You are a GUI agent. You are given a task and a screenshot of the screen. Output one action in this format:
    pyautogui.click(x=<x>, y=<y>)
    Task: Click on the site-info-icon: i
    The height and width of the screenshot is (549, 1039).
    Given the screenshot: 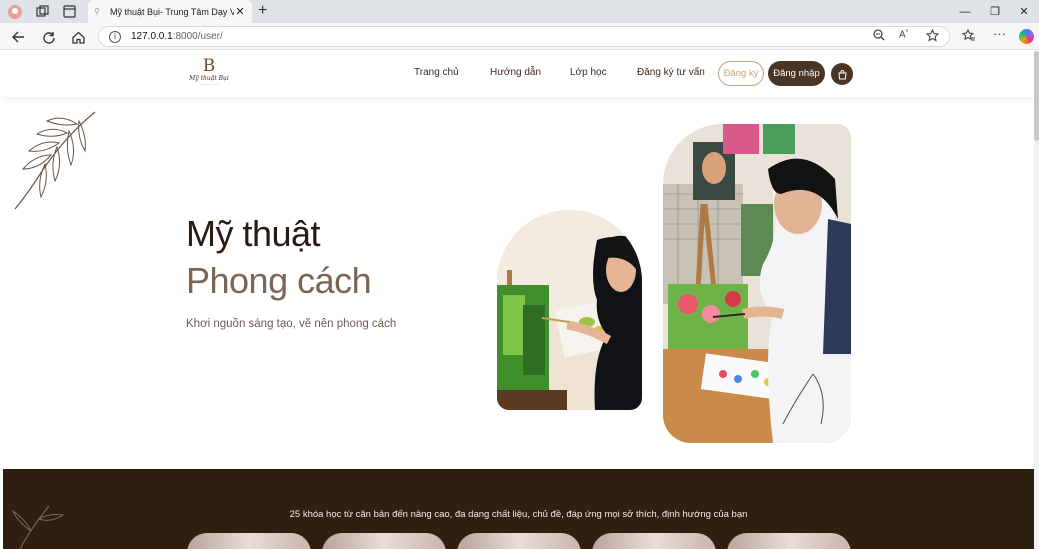 What is the action you would take?
    pyautogui.click(x=115, y=36)
    